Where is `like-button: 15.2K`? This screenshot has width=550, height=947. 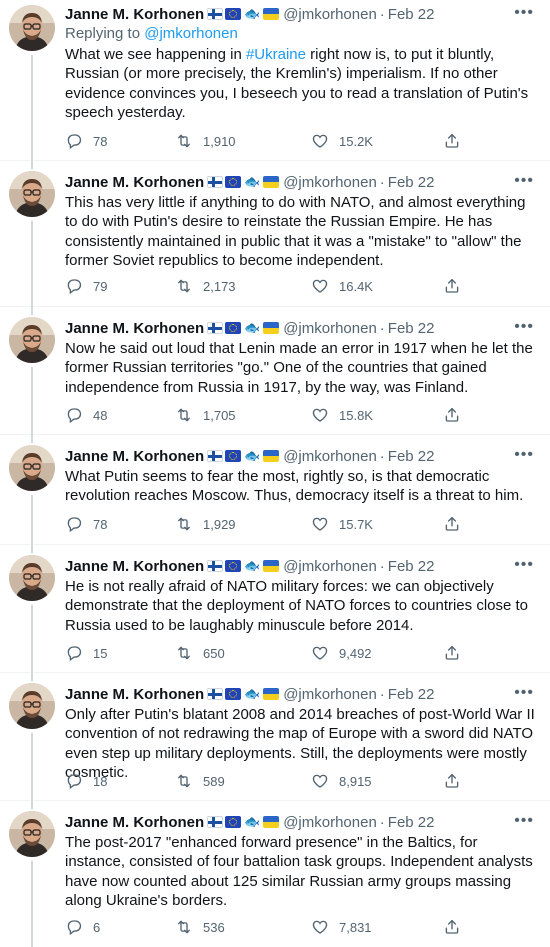 like-button: 15.2K is located at coordinates (342, 141).